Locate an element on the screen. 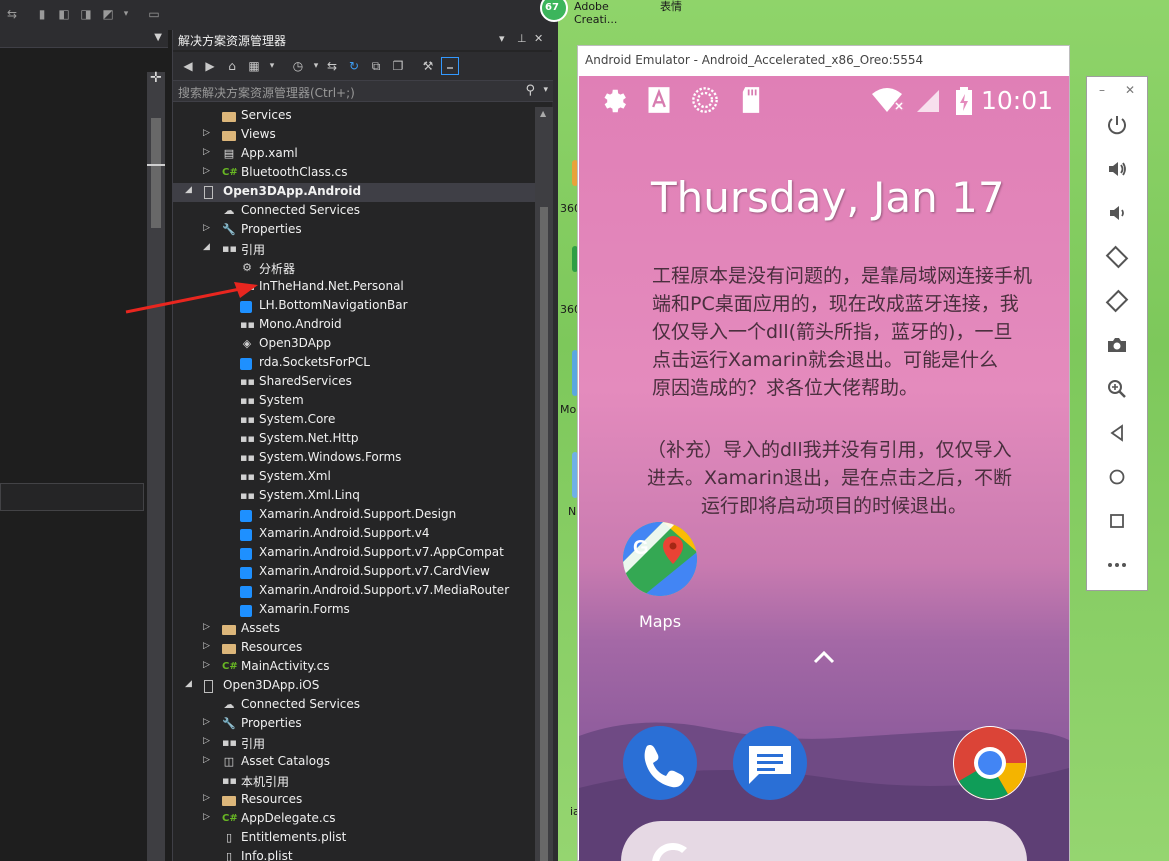  rotate-left-icon is located at coordinates (1117, 257).